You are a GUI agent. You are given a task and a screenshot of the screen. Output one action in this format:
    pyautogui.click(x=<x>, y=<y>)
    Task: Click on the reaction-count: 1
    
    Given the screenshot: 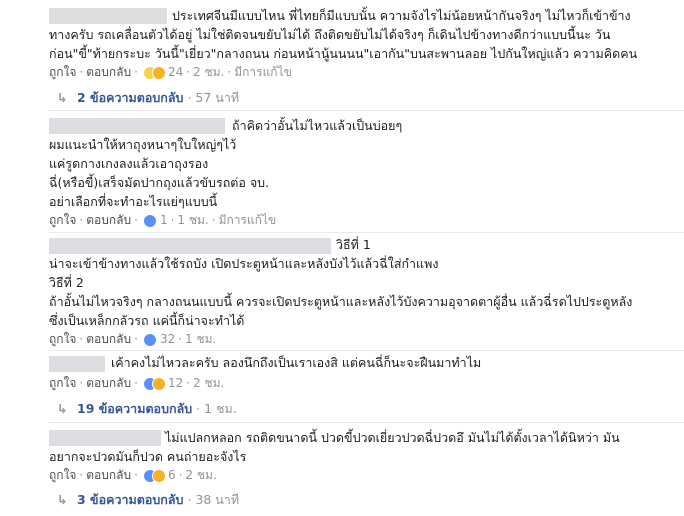 What is the action you would take?
    pyautogui.click(x=164, y=220)
    